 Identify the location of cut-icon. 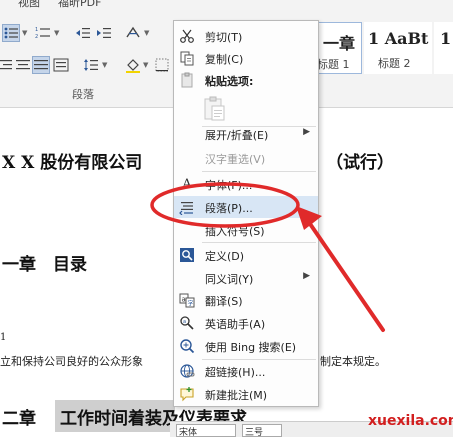
(187, 36).